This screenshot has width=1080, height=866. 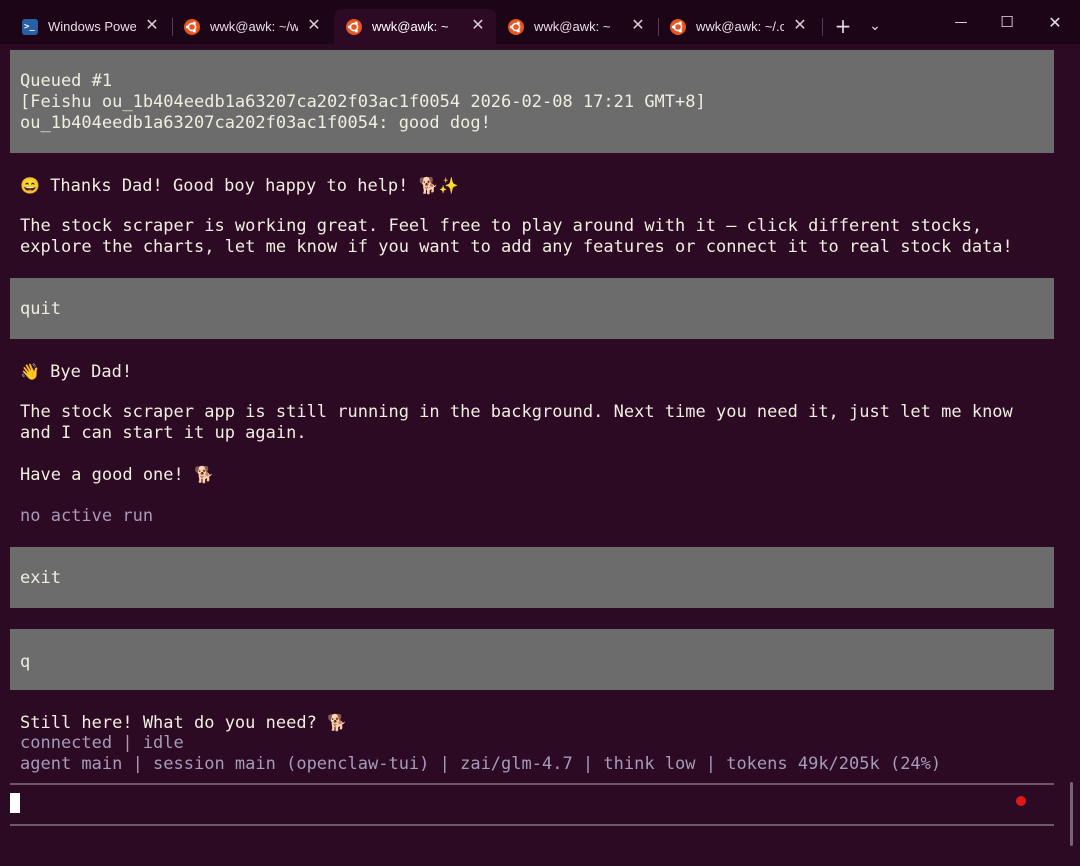 I want to click on dog-sparkles-icon: 🐕✨, so click(x=438, y=185).